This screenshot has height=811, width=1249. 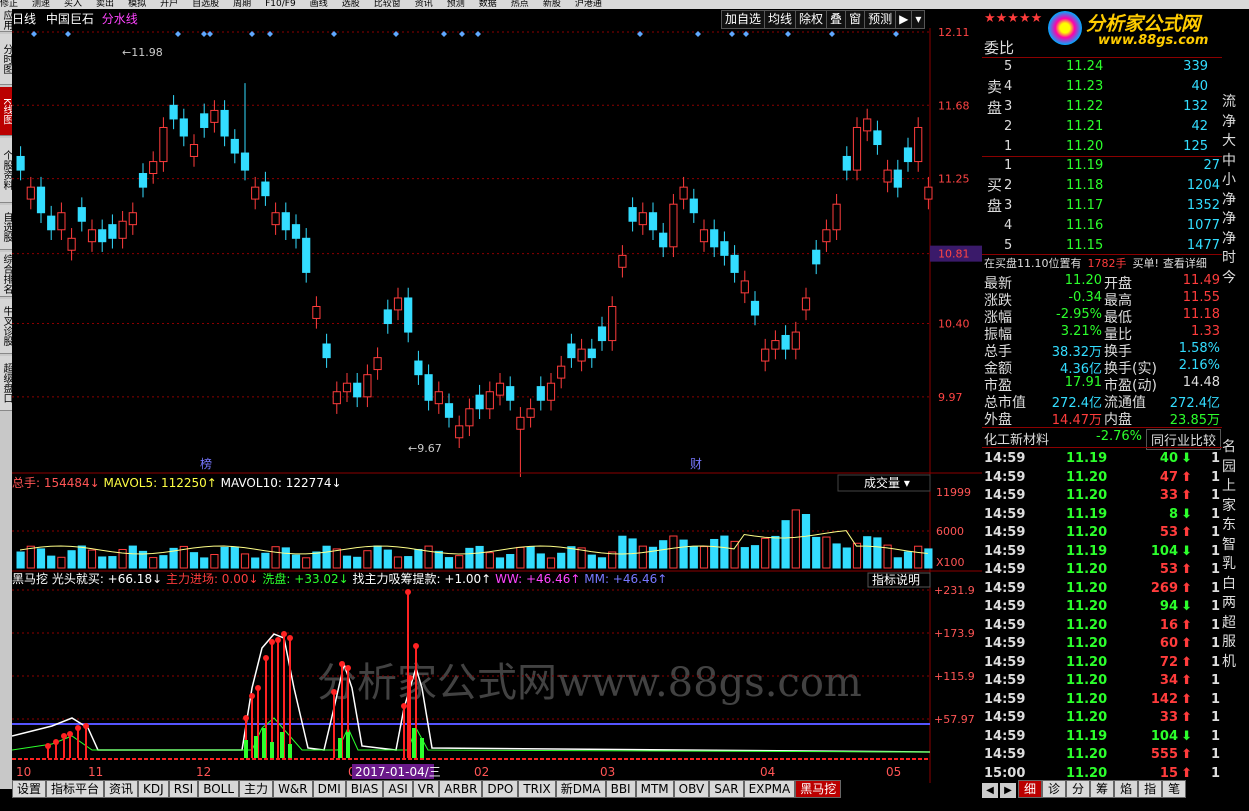 What do you see at coordinates (1185, 263) in the screenshot?
I see `bid-detail-link: 查看详细` at bounding box center [1185, 263].